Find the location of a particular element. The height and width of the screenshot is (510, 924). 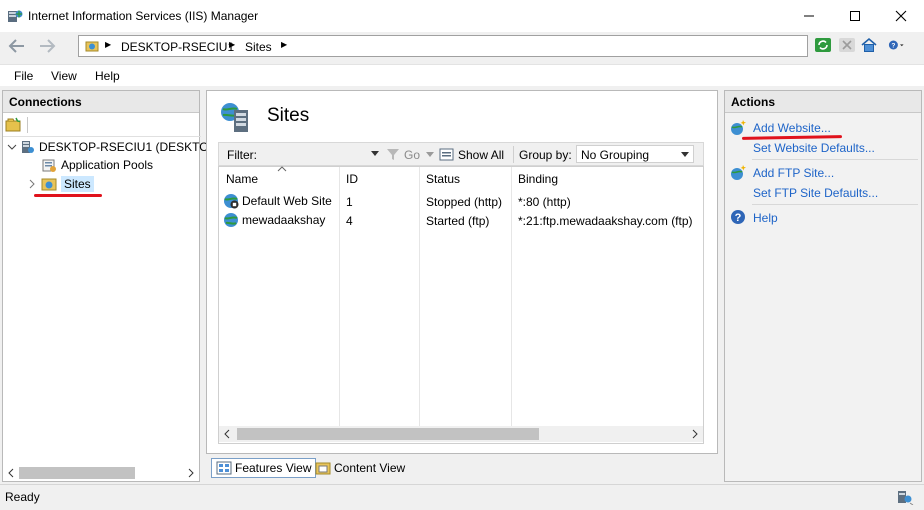

group-by-select: No Grouping is located at coordinates (635, 154).